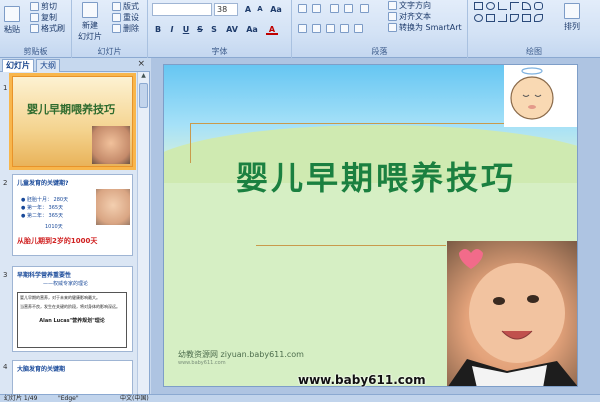  Describe the element at coordinates (241, 354) in the screenshot. I see `slide-footer: 幼教资源网 ziyuan.baby611.com` at that location.